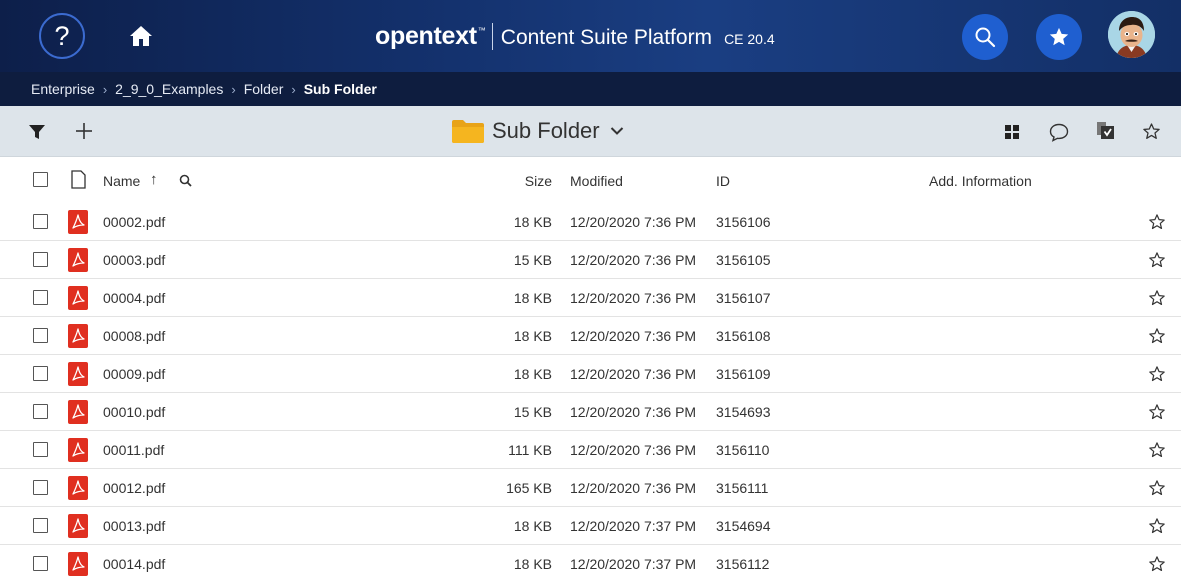 The width and height of the screenshot is (1181, 578). What do you see at coordinates (633, 526) in the screenshot?
I see `file-modified: 12/20/2020 7:37 PM` at bounding box center [633, 526].